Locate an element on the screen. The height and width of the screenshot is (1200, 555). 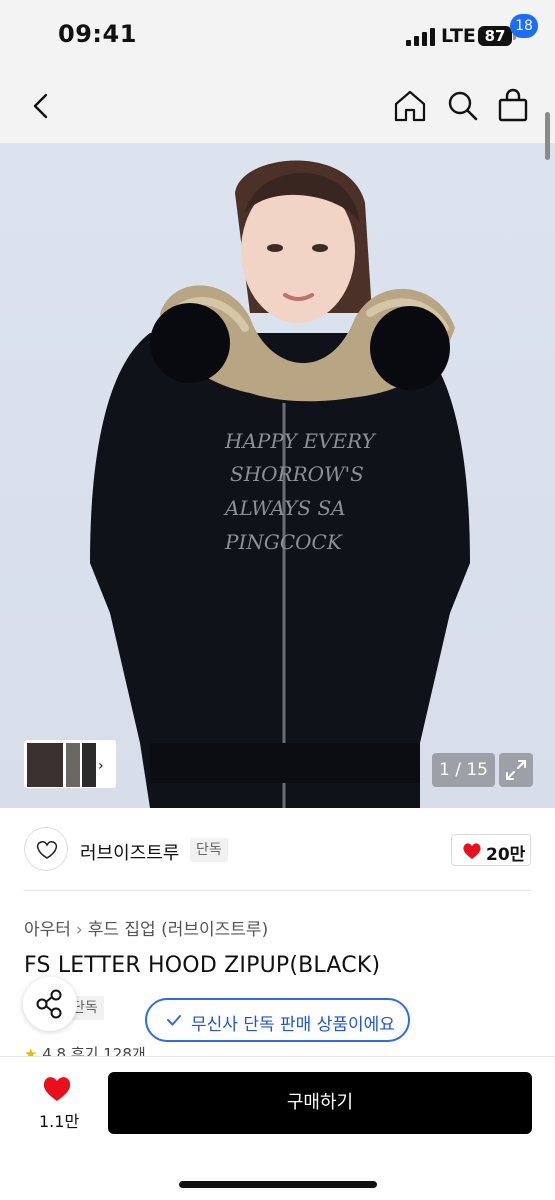
share-button is located at coordinates (50, 1004).